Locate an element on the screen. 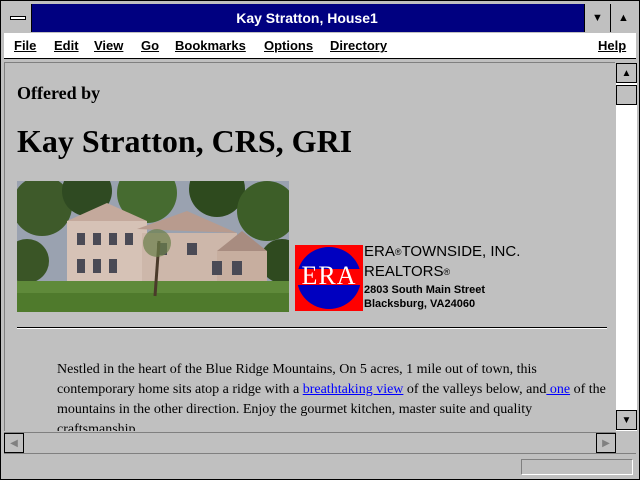  menu-go: Go is located at coordinates (150, 45).